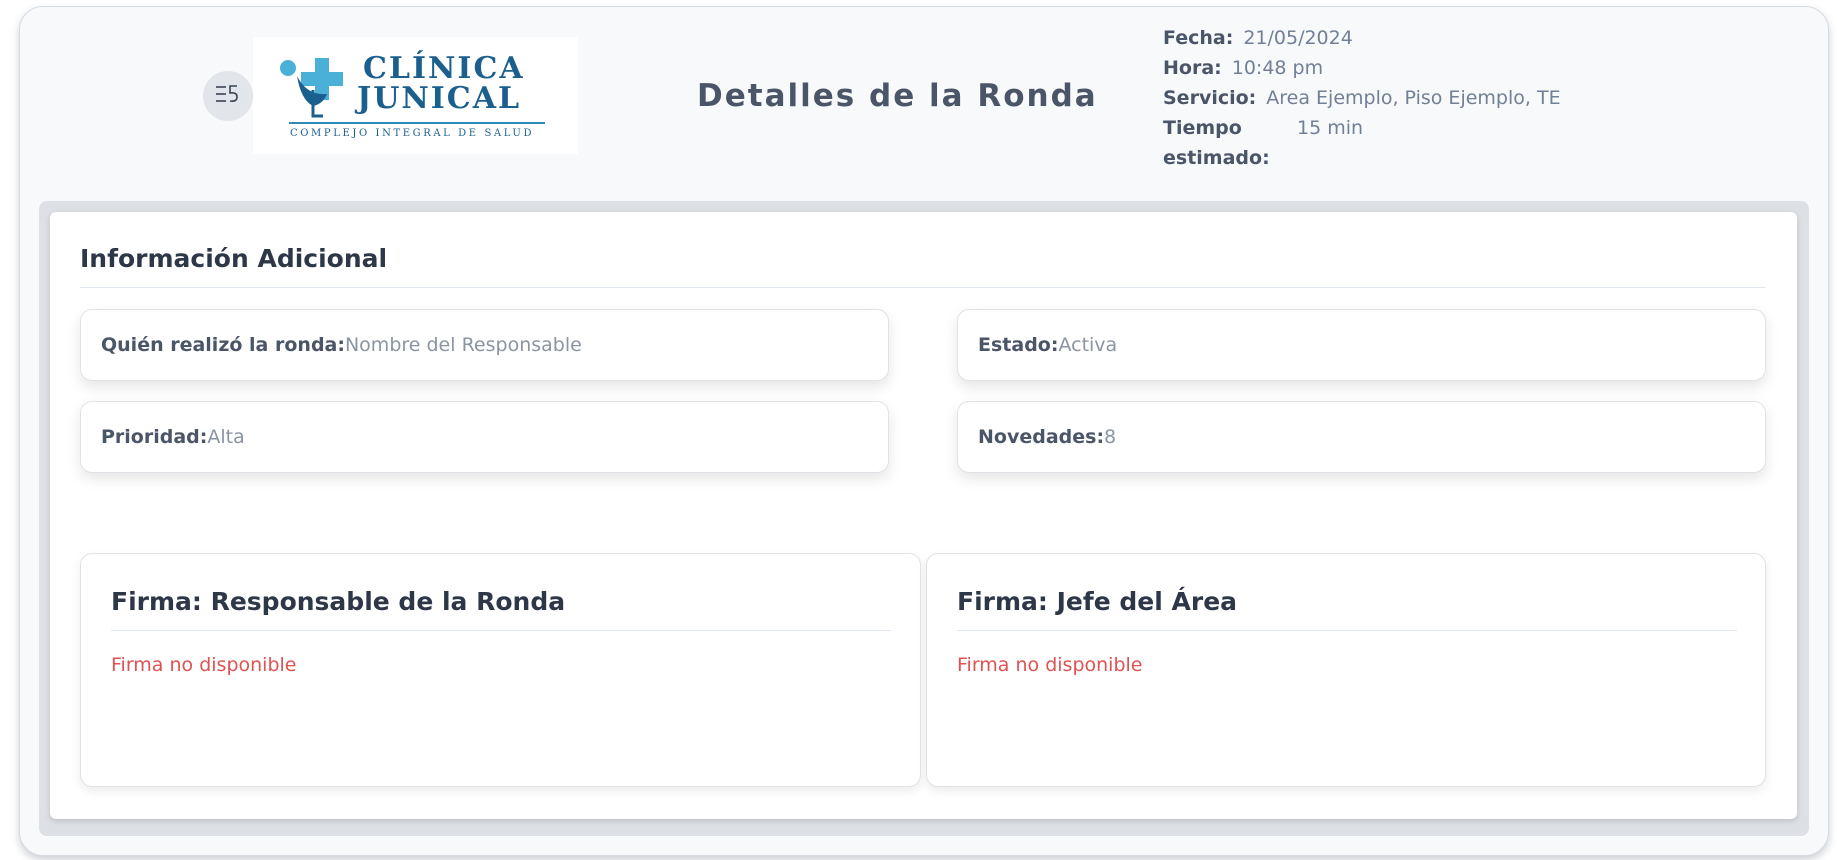 The image size is (1837, 860). I want to click on info-estado: Estado: Activa, so click(1361, 345).